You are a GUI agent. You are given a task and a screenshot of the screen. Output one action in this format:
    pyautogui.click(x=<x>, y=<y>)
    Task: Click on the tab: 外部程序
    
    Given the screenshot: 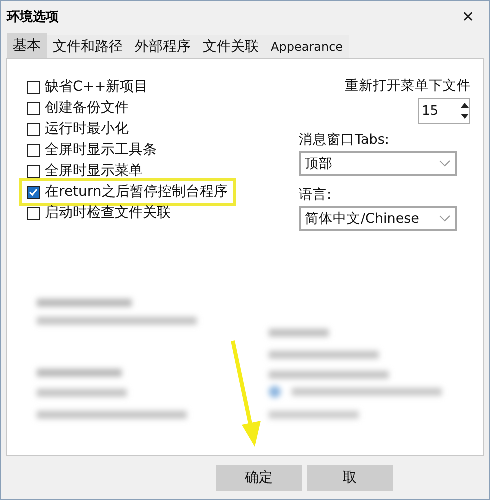 What is the action you would take?
    pyautogui.click(x=163, y=46)
    